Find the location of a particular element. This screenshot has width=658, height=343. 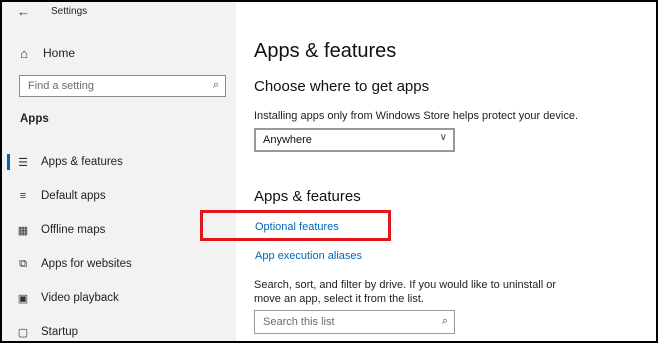

app-source-dropdown: Anywhere ∨ is located at coordinates (354, 140).